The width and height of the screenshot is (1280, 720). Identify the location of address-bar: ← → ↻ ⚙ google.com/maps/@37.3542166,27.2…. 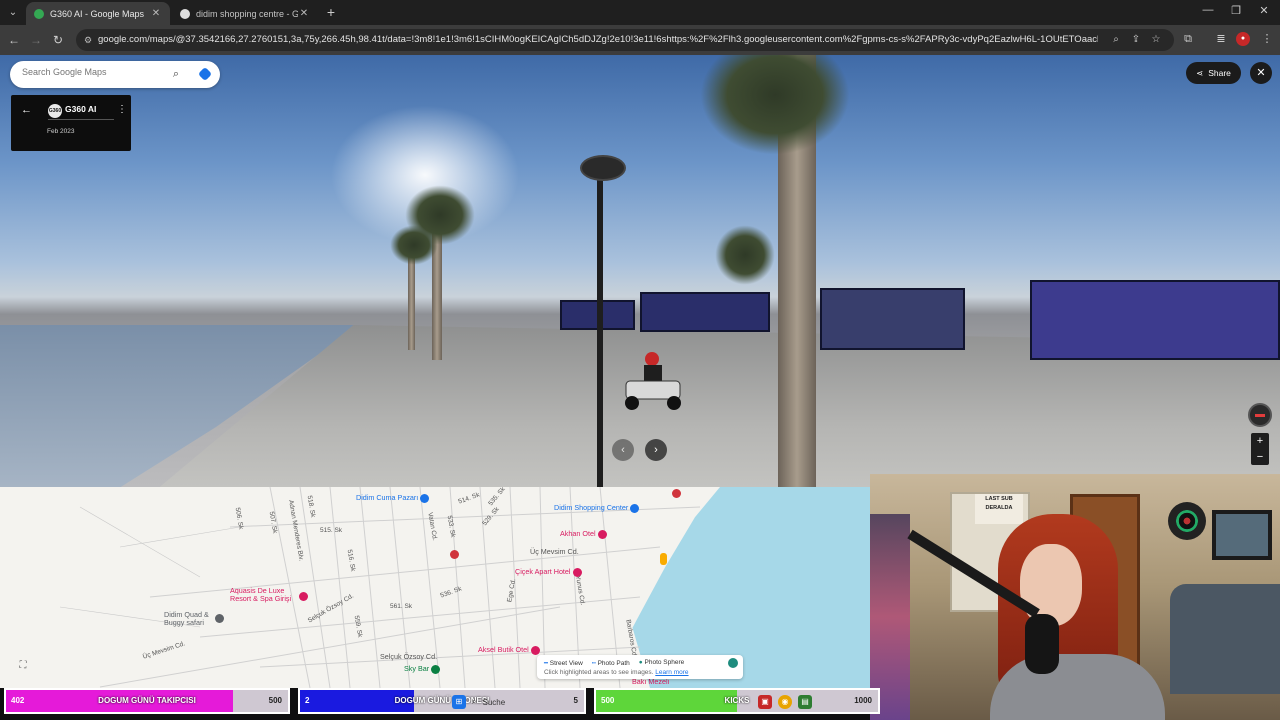
(640, 40).